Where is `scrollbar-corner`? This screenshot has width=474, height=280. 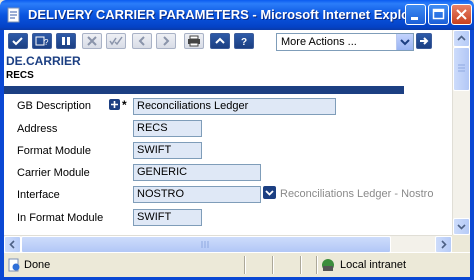
scrollbar-corner is located at coordinates (460, 243).